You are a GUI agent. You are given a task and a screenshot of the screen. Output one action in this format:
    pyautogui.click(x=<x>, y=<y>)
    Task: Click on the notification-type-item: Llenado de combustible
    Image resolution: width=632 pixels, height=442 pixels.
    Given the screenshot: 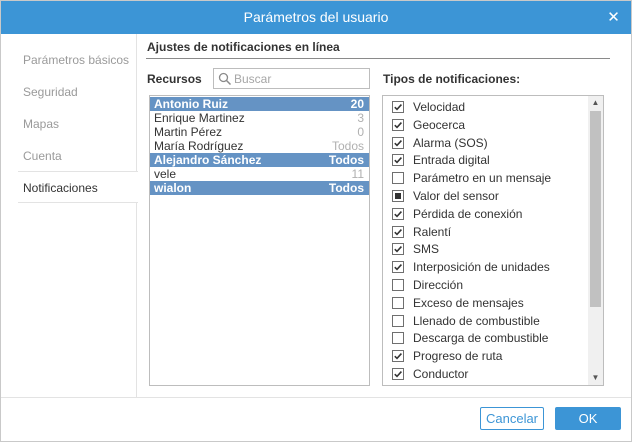 What is the action you would take?
    pyautogui.click(x=485, y=321)
    